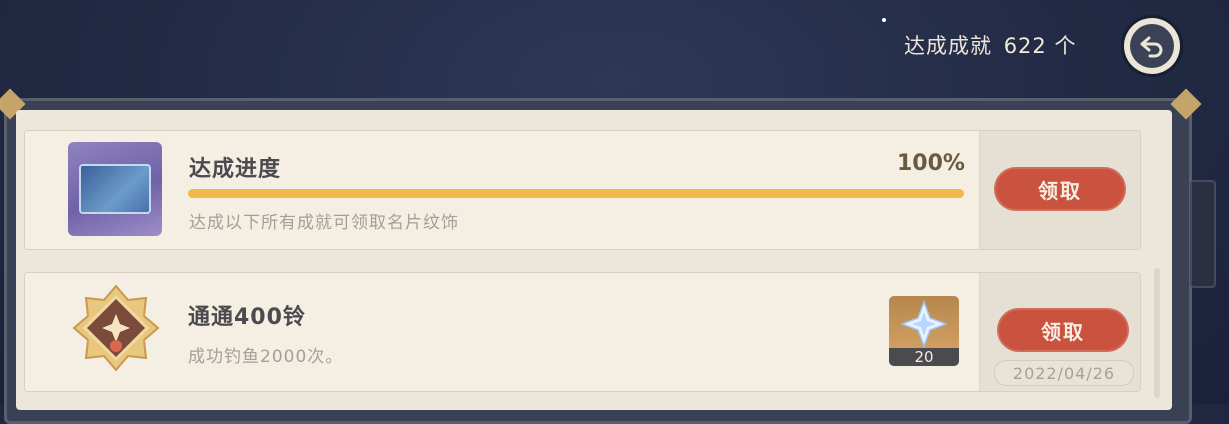 The width and height of the screenshot is (1229, 424). What do you see at coordinates (1186, 104) in the screenshot?
I see `frame-corner-ornament` at bounding box center [1186, 104].